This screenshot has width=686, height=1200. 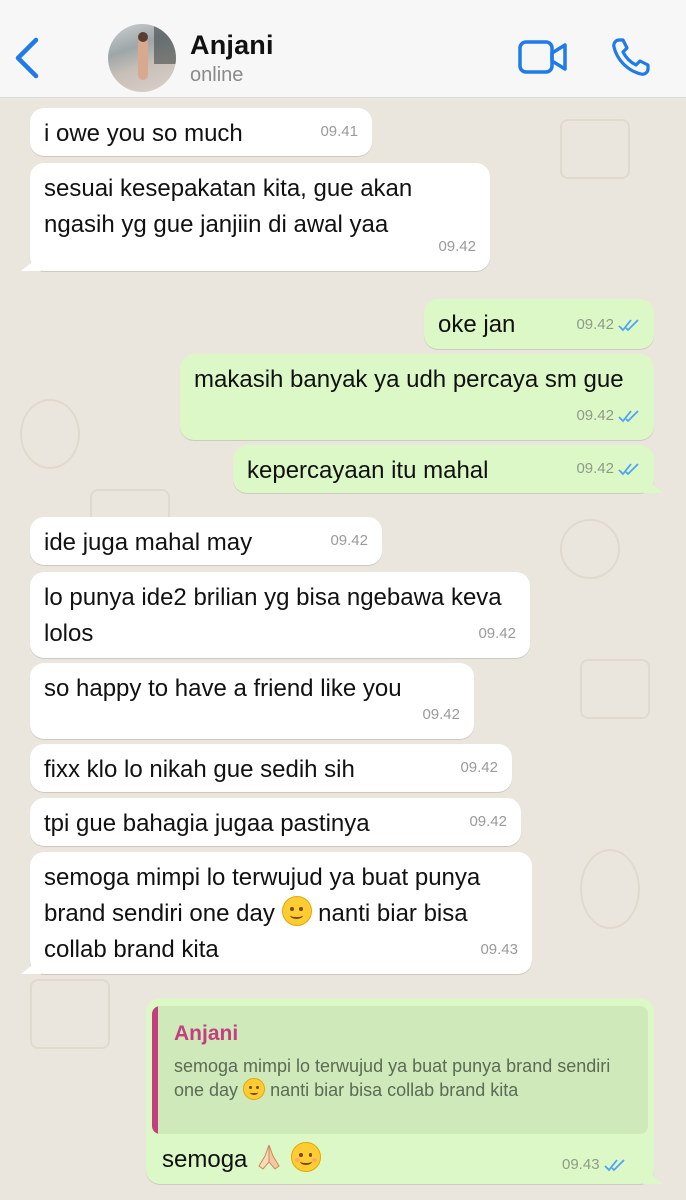 I want to click on video-call-button, so click(x=543, y=58).